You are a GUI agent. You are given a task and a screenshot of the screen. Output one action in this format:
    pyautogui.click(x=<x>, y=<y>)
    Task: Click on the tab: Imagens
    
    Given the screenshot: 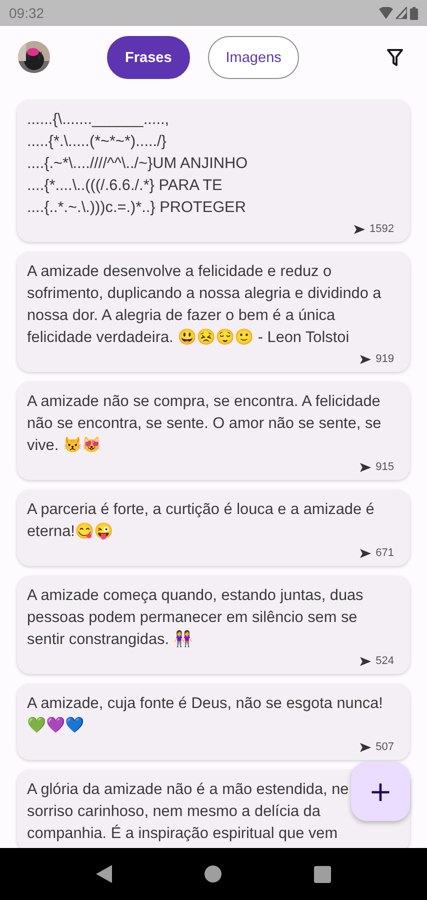 What is the action you would take?
    pyautogui.click(x=254, y=57)
    